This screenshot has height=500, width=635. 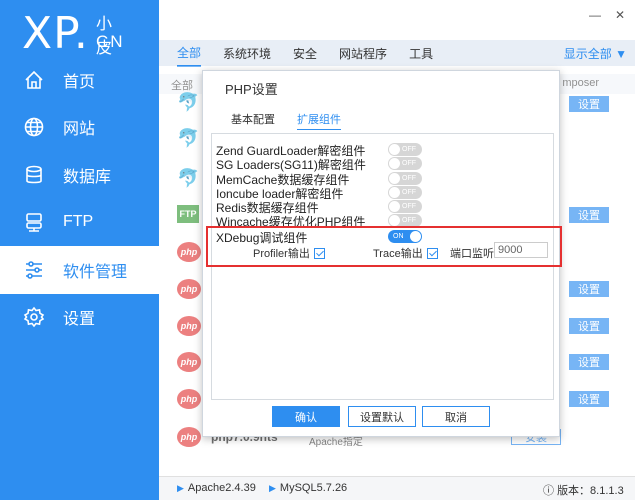 I want to click on version-info: ⓘ 版本：8.1.1.3, so click(x=583, y=490).